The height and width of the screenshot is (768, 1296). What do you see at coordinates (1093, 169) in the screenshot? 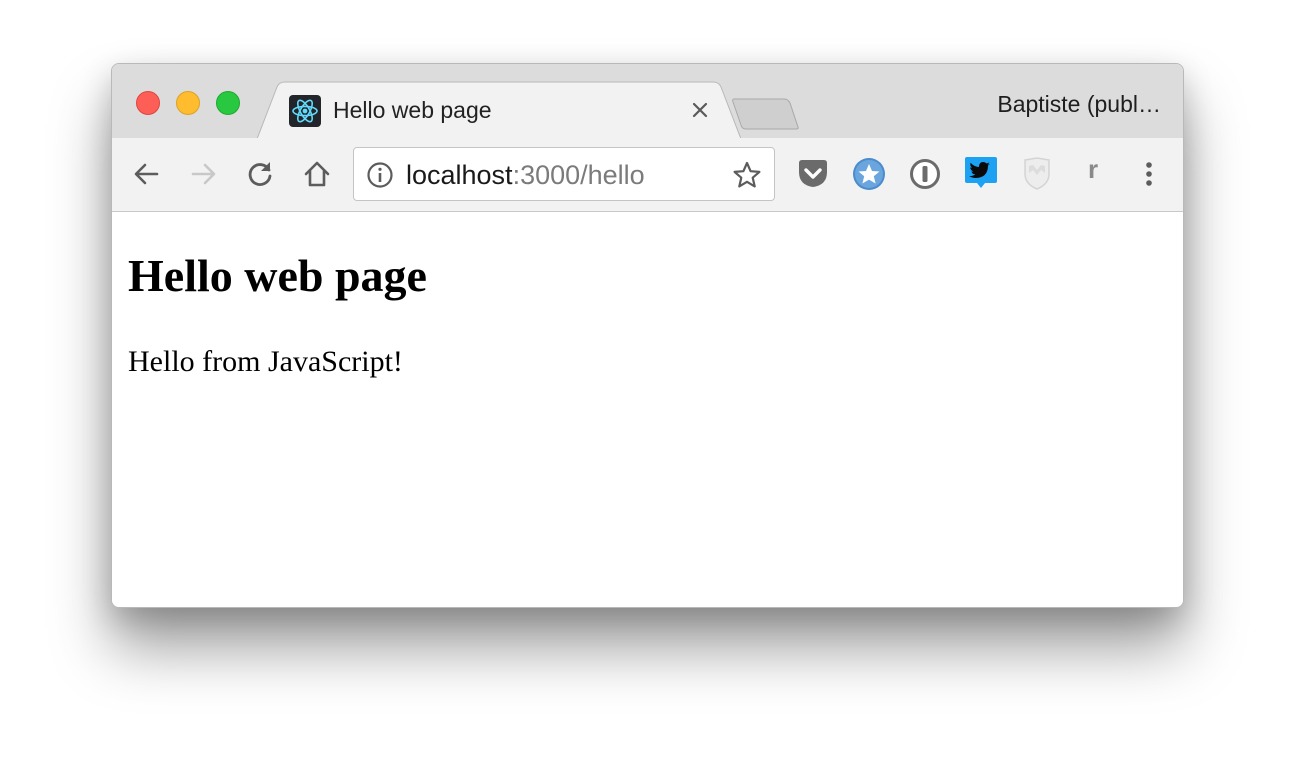
I see `r-icon: r` at bounding box center [1093, 169].